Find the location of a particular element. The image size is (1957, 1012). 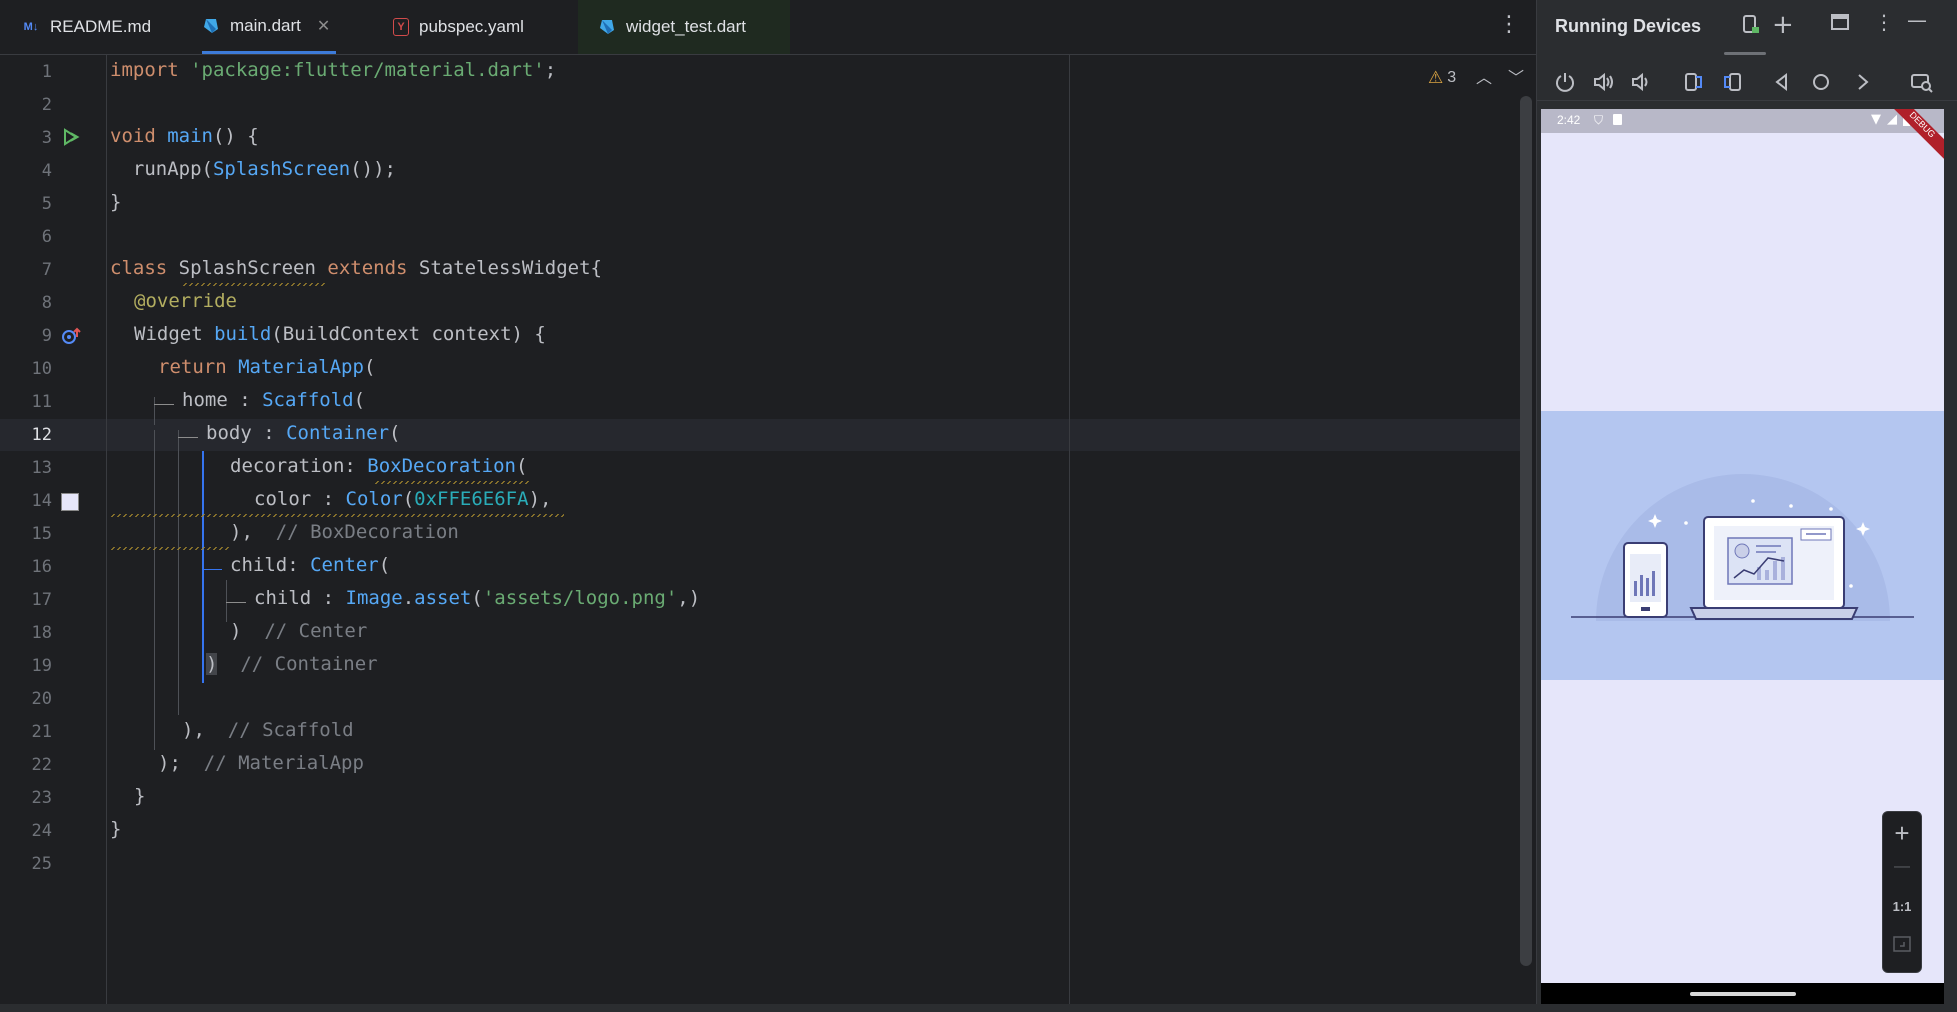

status-bar-bottom is located at coordinates (978, 1008).